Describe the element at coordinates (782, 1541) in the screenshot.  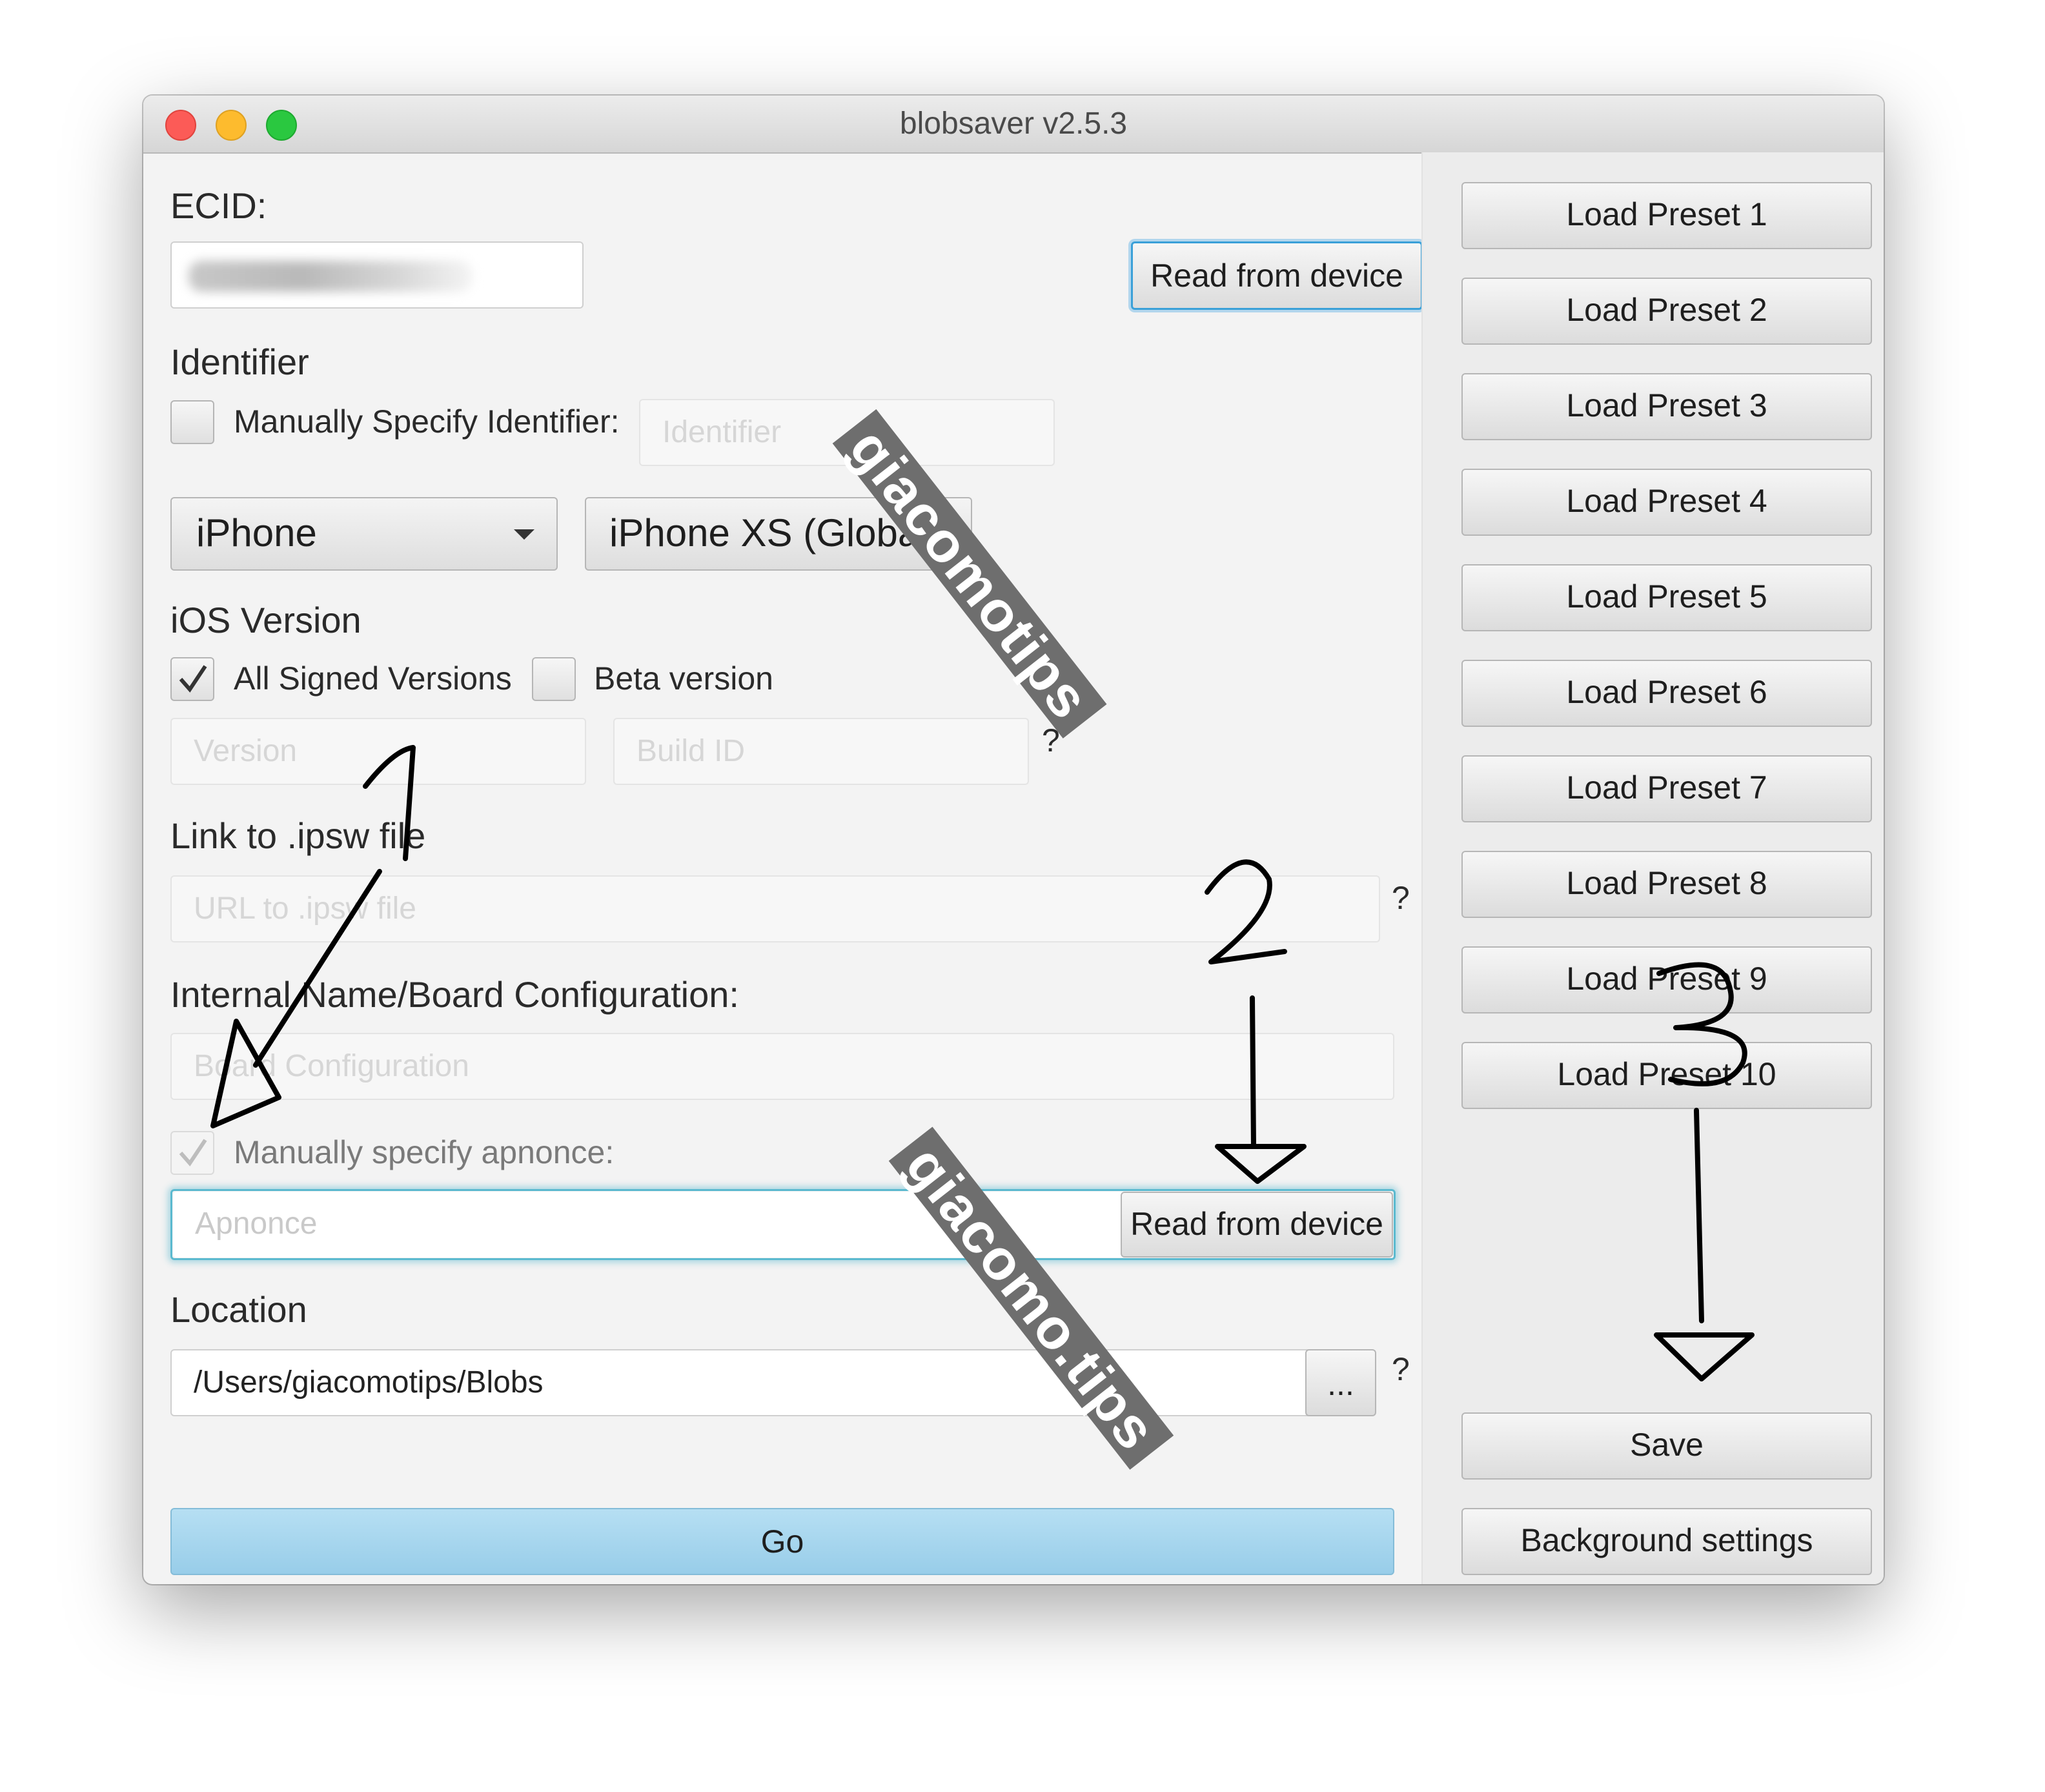
I see `go-button: Go` at that location.